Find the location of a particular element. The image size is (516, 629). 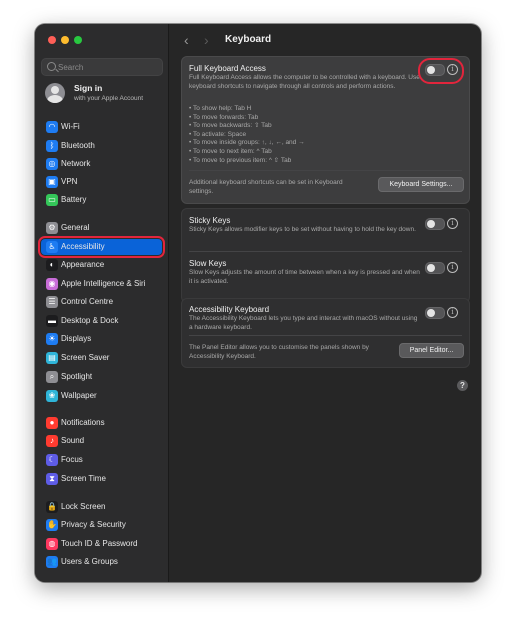

sidebar-item-screen-saver: ▤ Screen Saver is located at coordinates (101, 358).